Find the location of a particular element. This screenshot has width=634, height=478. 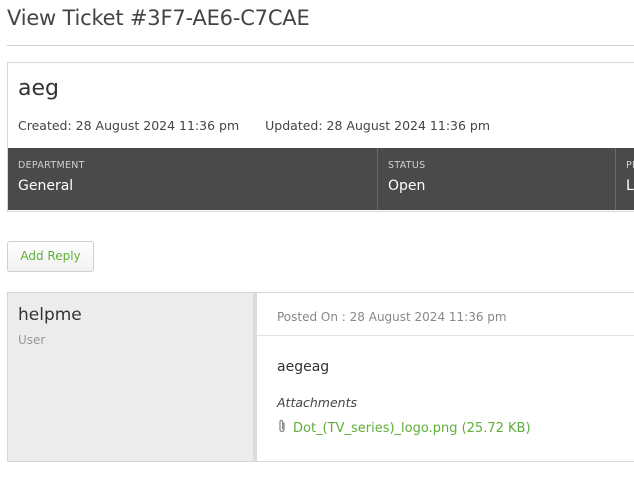

paperclip-icon is located at coordinates (282, 426).